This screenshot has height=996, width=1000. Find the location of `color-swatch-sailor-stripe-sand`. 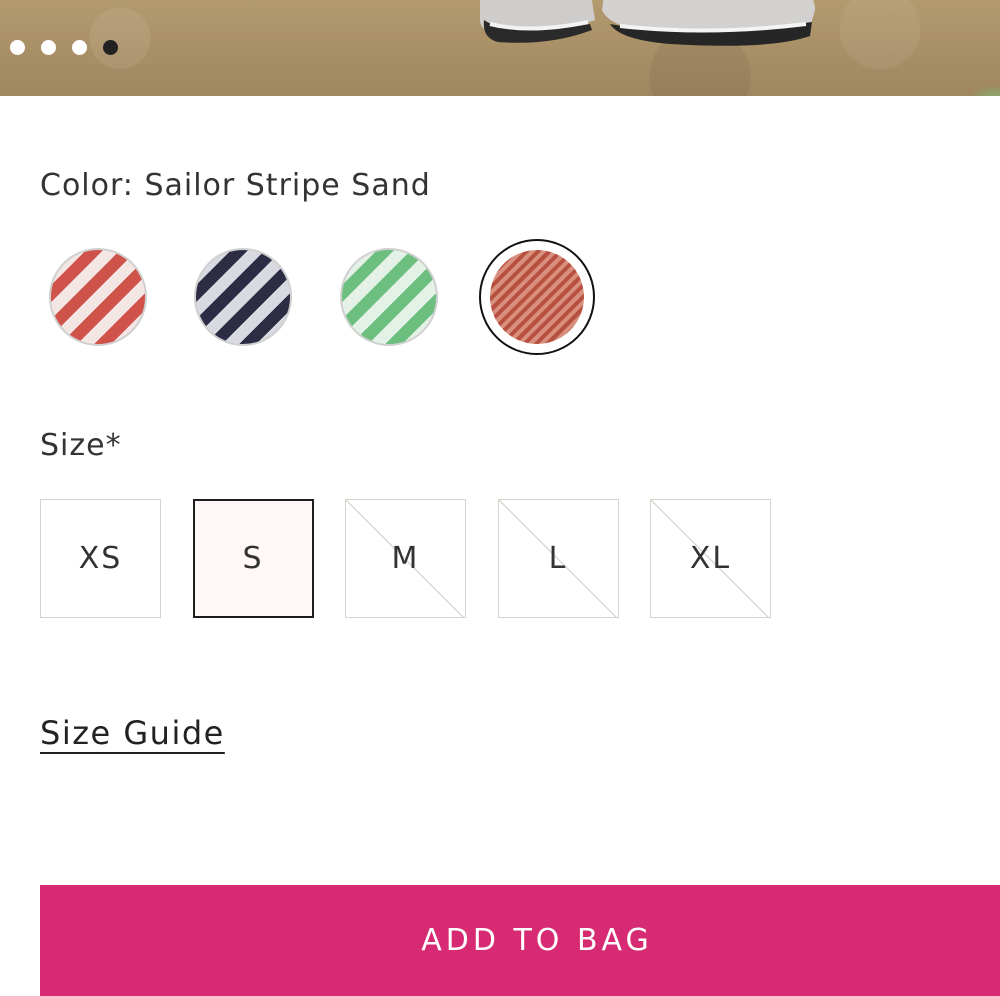

color-swatch-sailor-stripe-sand is located at coordinates (537, 297).